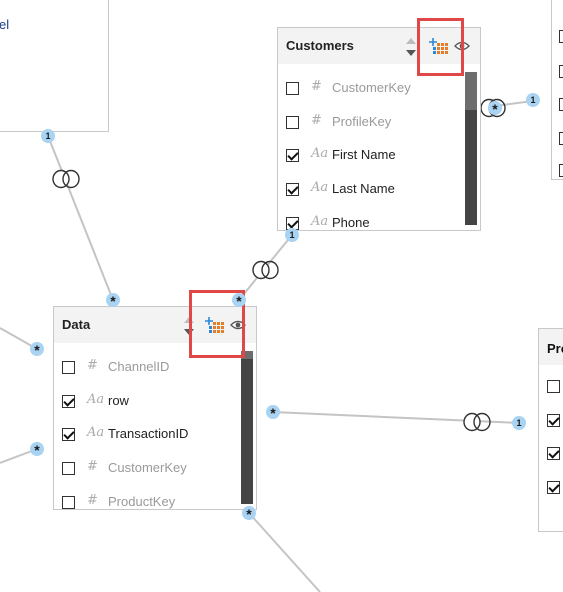 The height and width of the screenshot is (592, 563). I want to click on field-row: Aa Last Name, so click(370, 192).